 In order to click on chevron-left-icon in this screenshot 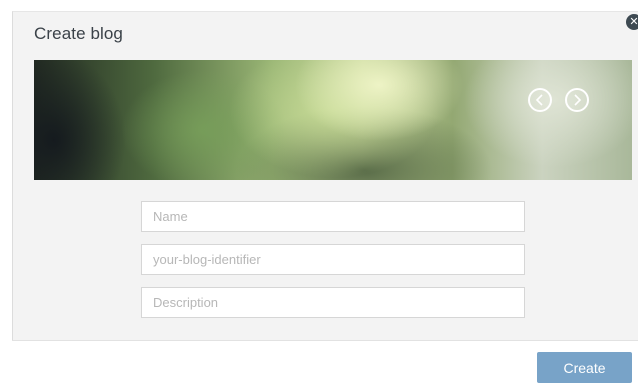, I will do `click(539, 100)`.